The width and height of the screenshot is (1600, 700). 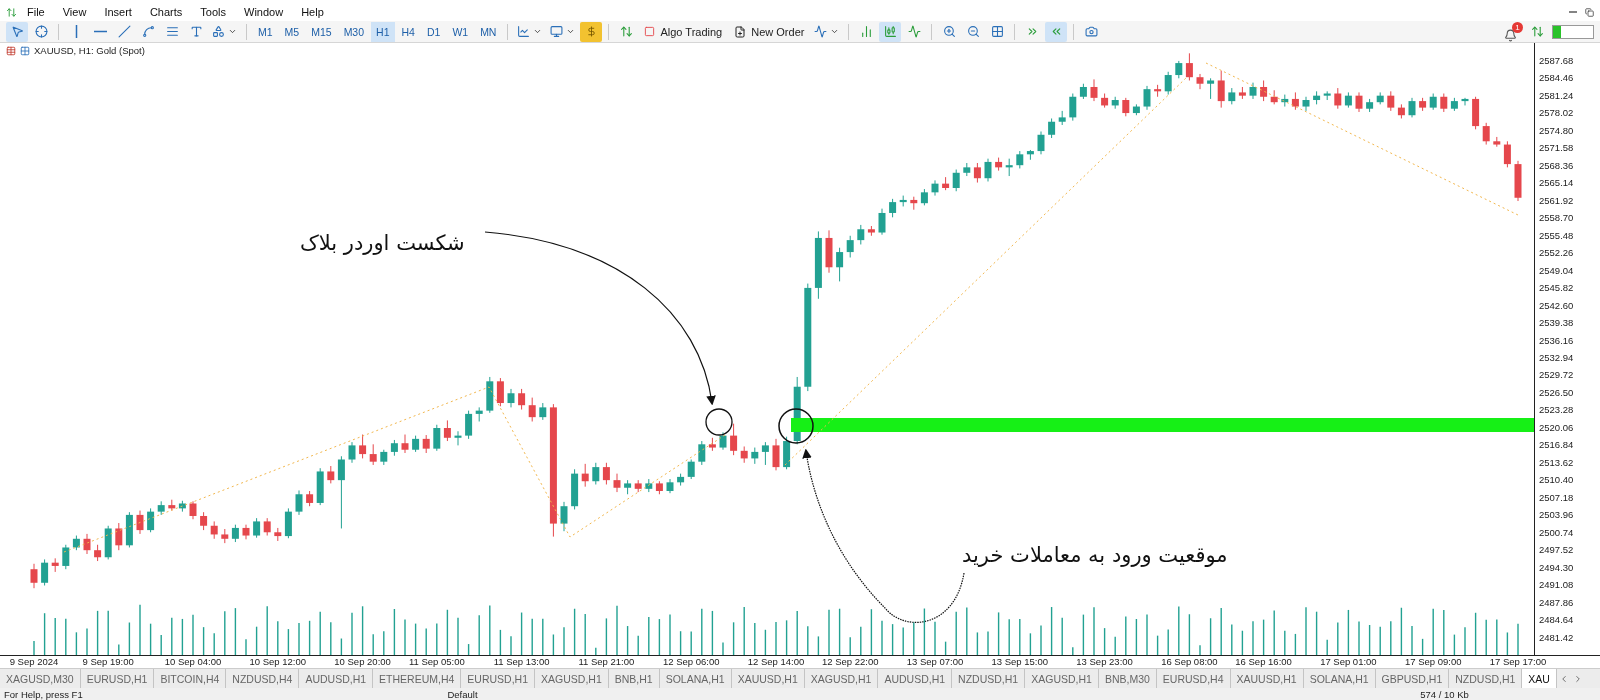 What do you see at coordinates (1556, 620) in the screenshot?
I see `price-label: 2484.64` at bounding box center [1556, 620].